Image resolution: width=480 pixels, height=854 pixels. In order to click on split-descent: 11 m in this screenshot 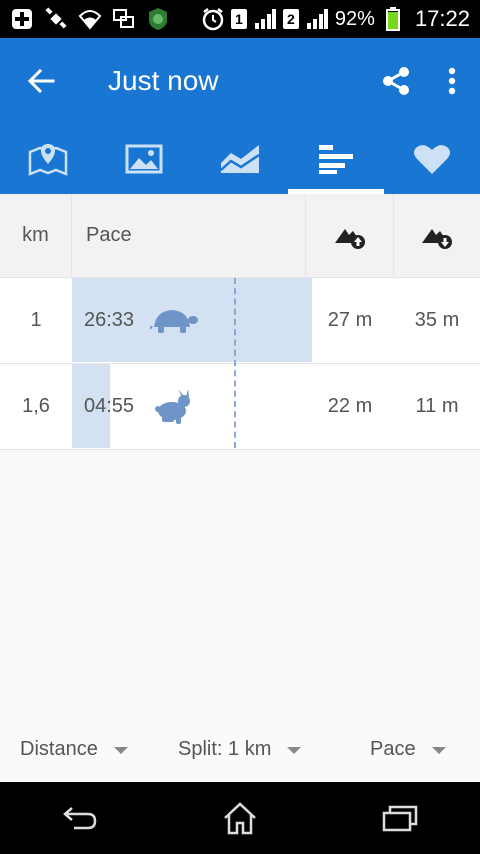, I will do `click(437, 406)`.